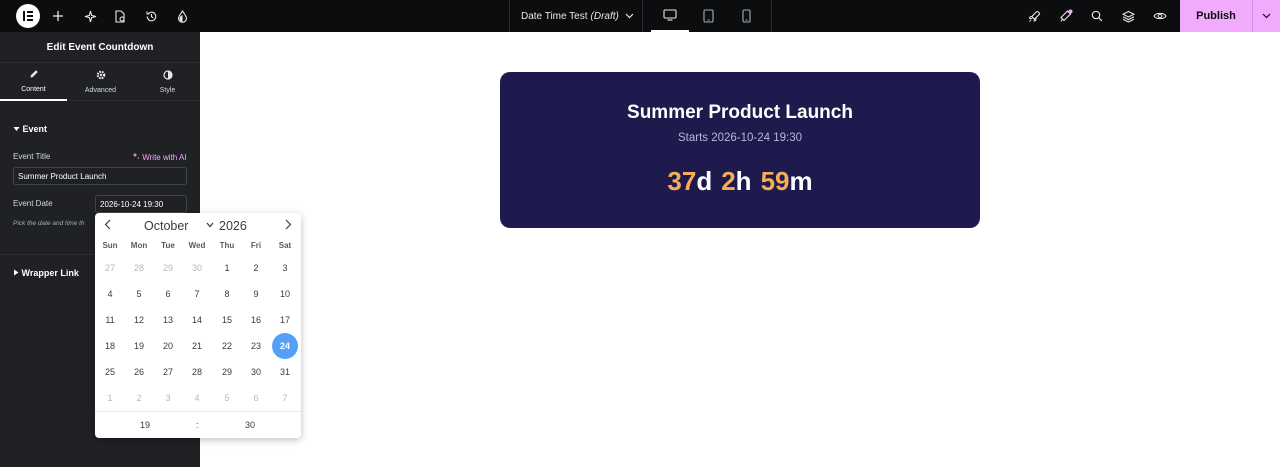 The width and height of the screenshot is (1280, 467). I want to click on document-title-dropdown: Date Time Test (Draft), so click(575, 16).